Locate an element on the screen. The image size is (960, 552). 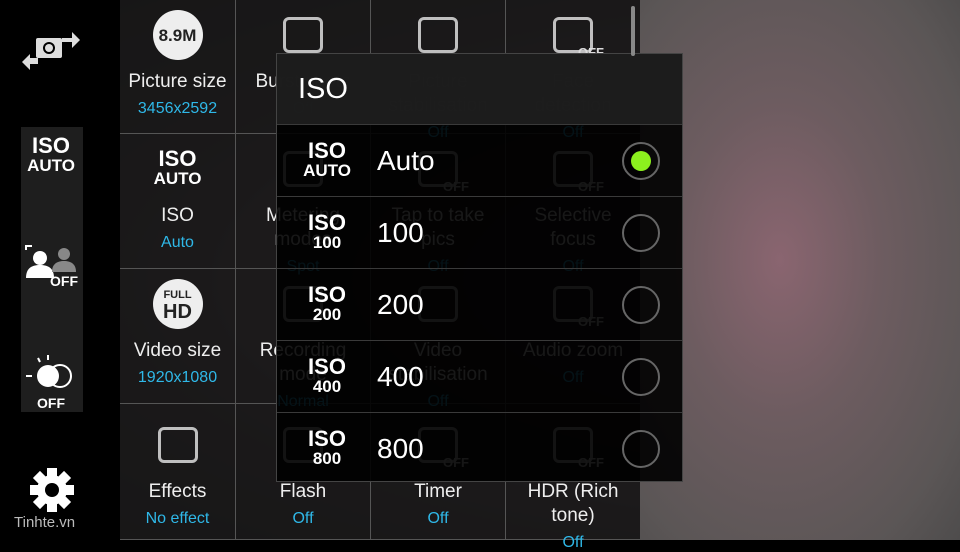
settings-button is located at coordinates (52, 492).